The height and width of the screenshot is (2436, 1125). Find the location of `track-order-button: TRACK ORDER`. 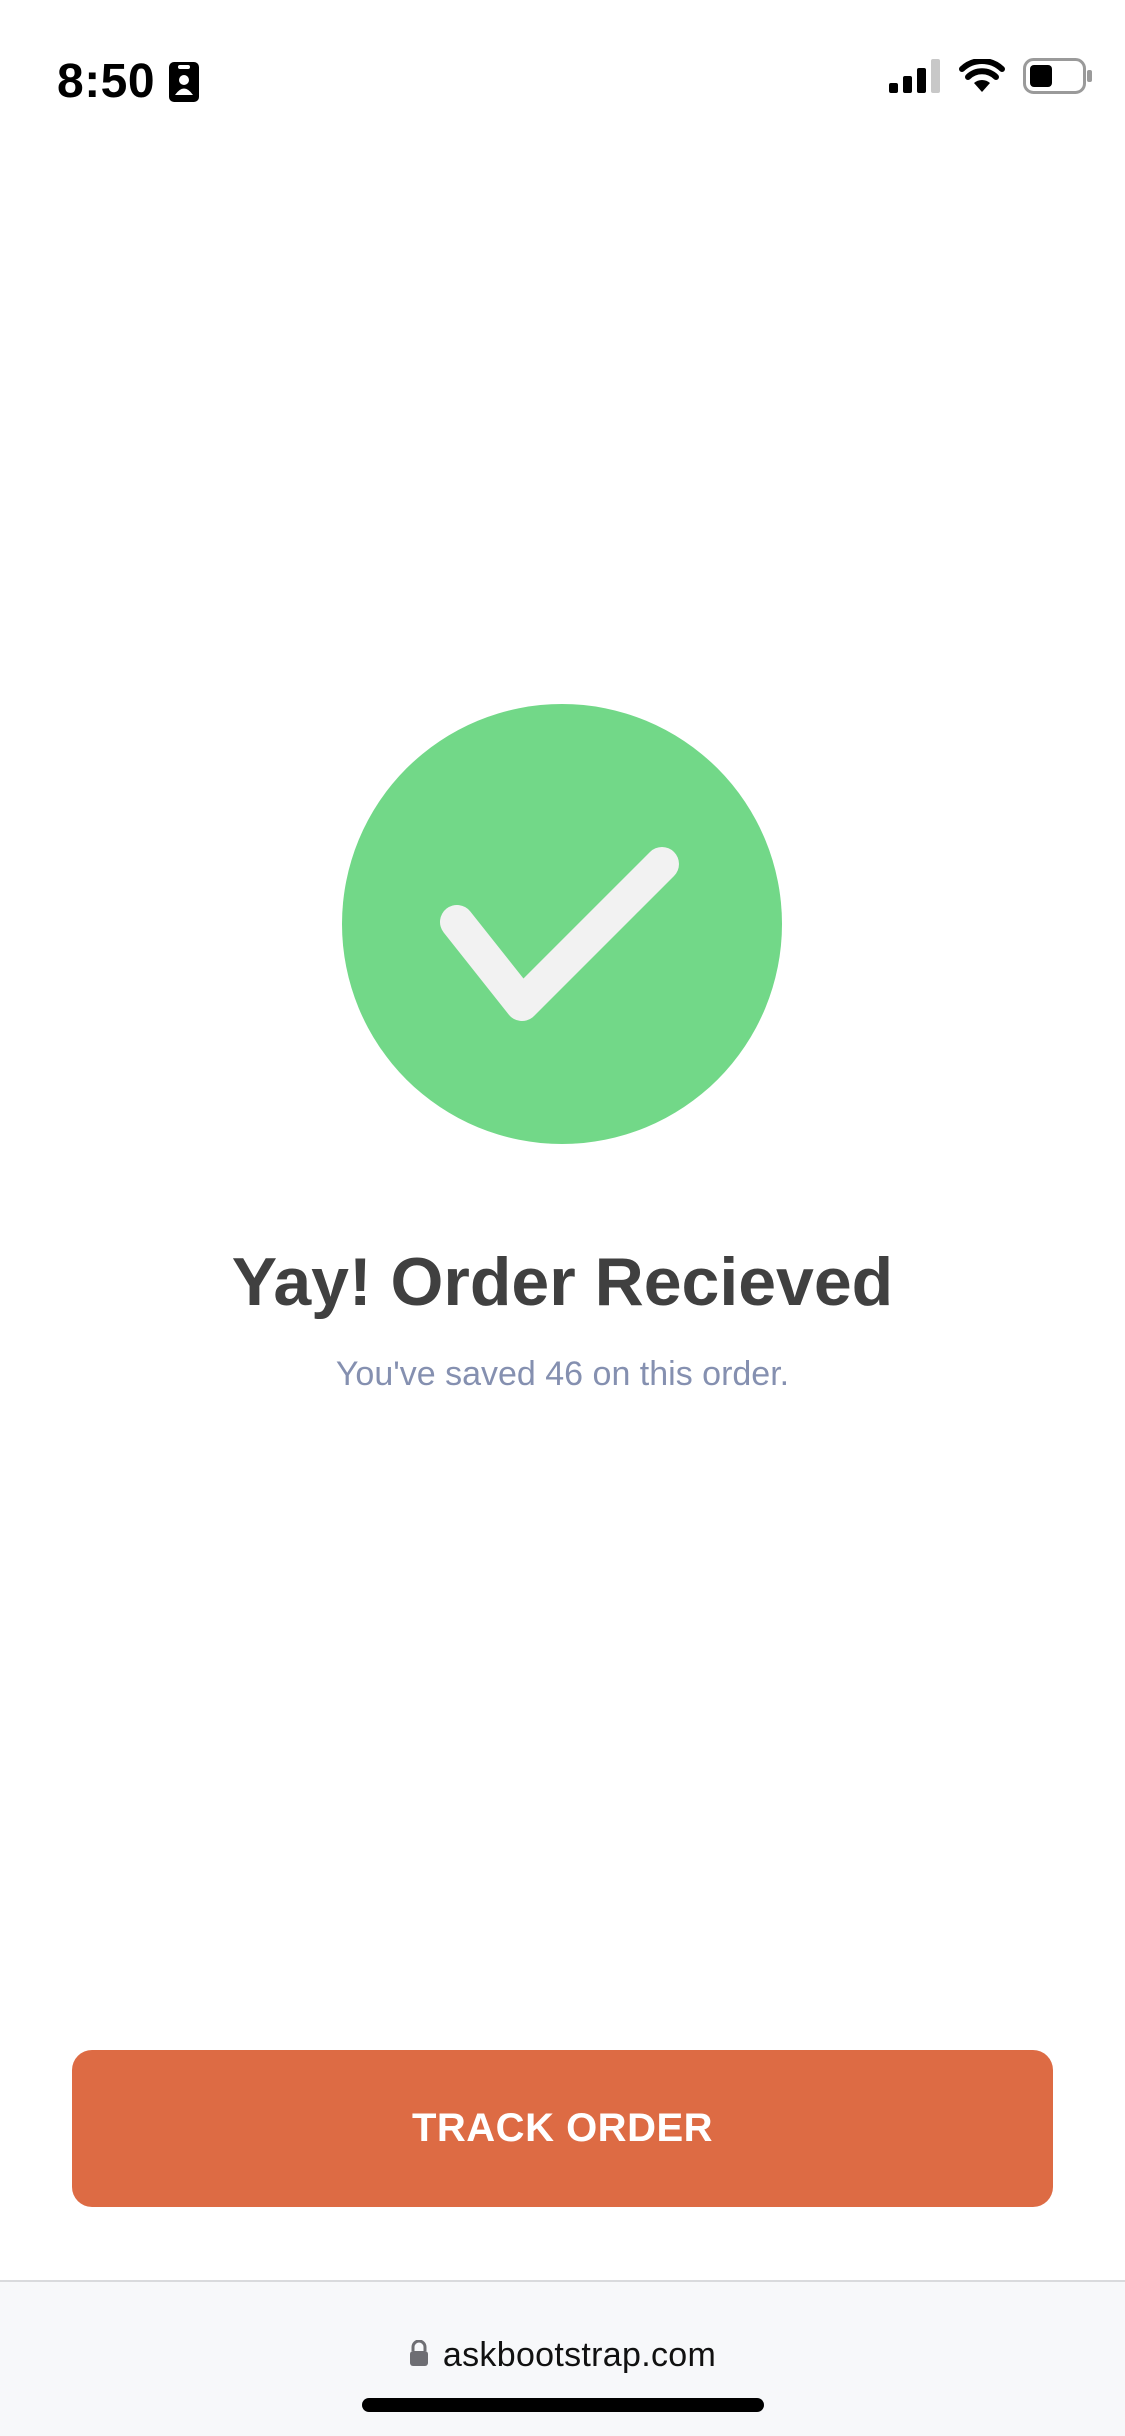

track-order-button: TRACK ORDER is located at coordinates (562, 2128).